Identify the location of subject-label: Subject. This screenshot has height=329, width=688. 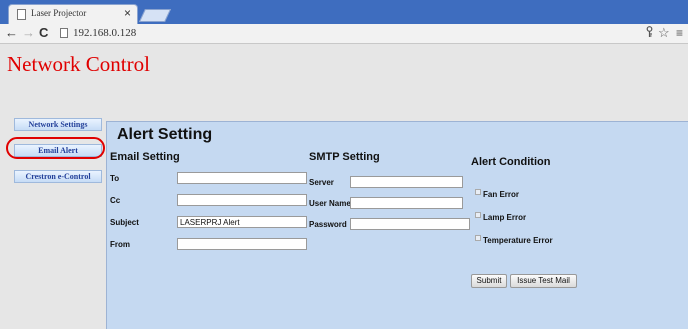
(124, 222).